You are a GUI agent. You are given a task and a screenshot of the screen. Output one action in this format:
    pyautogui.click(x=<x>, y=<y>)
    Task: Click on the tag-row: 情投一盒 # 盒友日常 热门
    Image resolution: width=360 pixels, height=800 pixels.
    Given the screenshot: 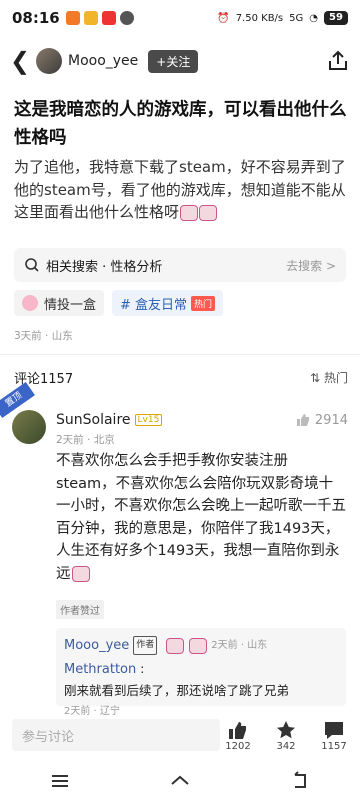 What is the action you would take?
    pyautogui.click(x=119, y=303)
    